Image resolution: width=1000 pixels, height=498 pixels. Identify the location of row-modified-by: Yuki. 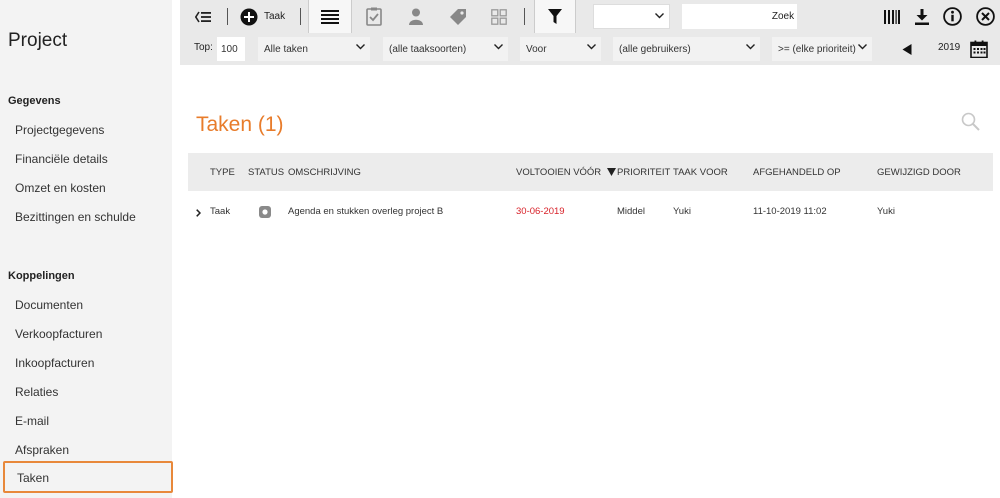
(886, 211).